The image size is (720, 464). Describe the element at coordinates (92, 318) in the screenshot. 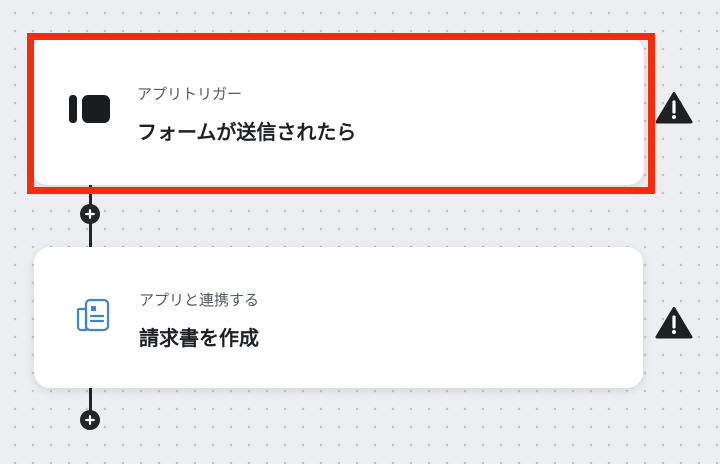

I see `invoice-icon` at that location.